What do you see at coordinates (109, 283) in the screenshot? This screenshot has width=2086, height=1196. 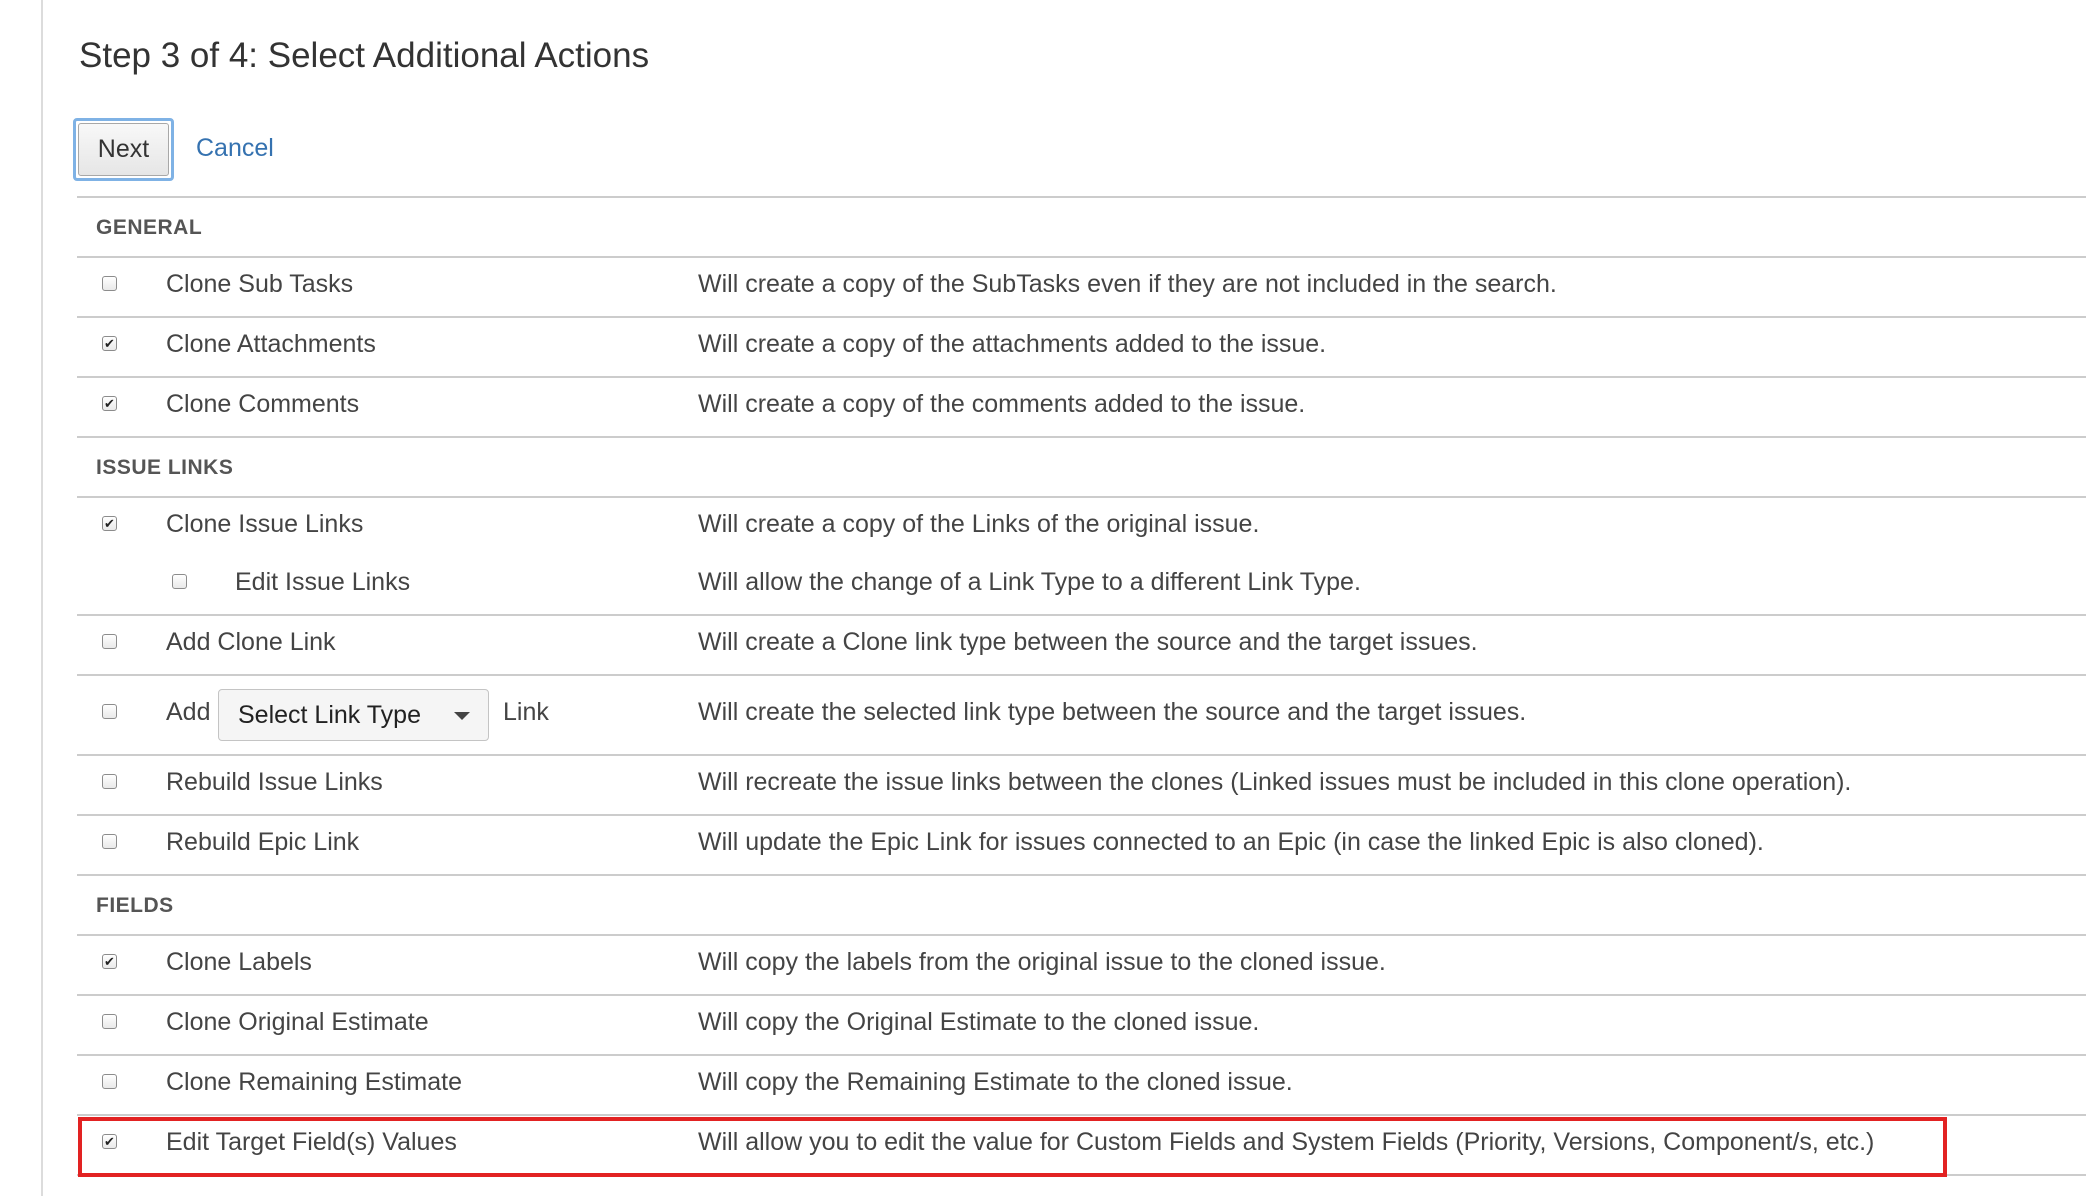 I see `checkbox-clone-sub-tasks` at bounding box center [109, 283].